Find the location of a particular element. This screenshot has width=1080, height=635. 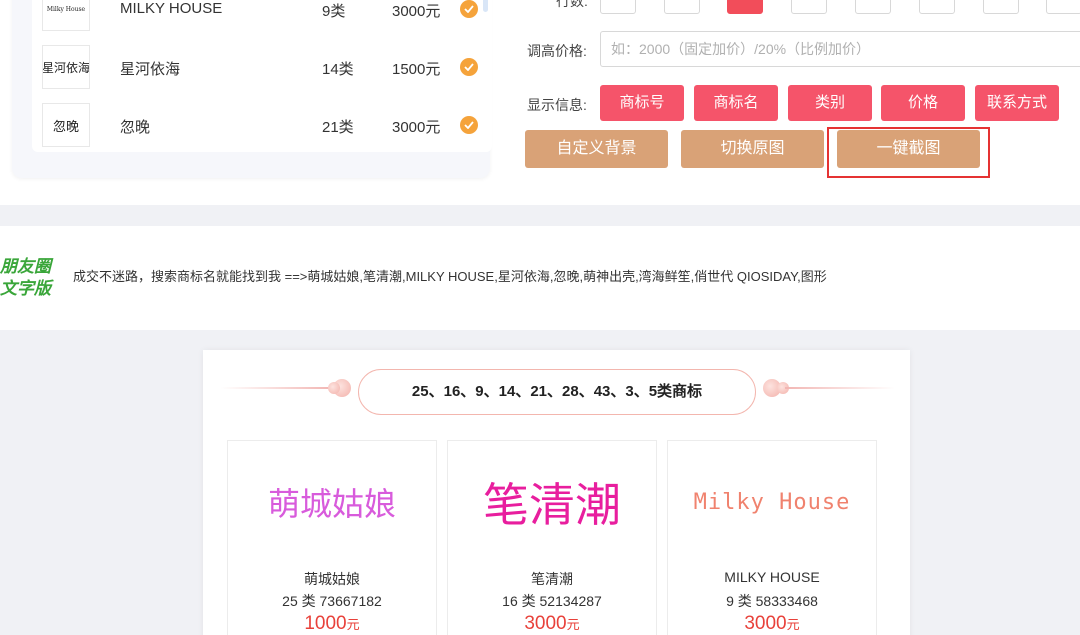

trademark-price: 1000元 is located at coordinates (332, 624).